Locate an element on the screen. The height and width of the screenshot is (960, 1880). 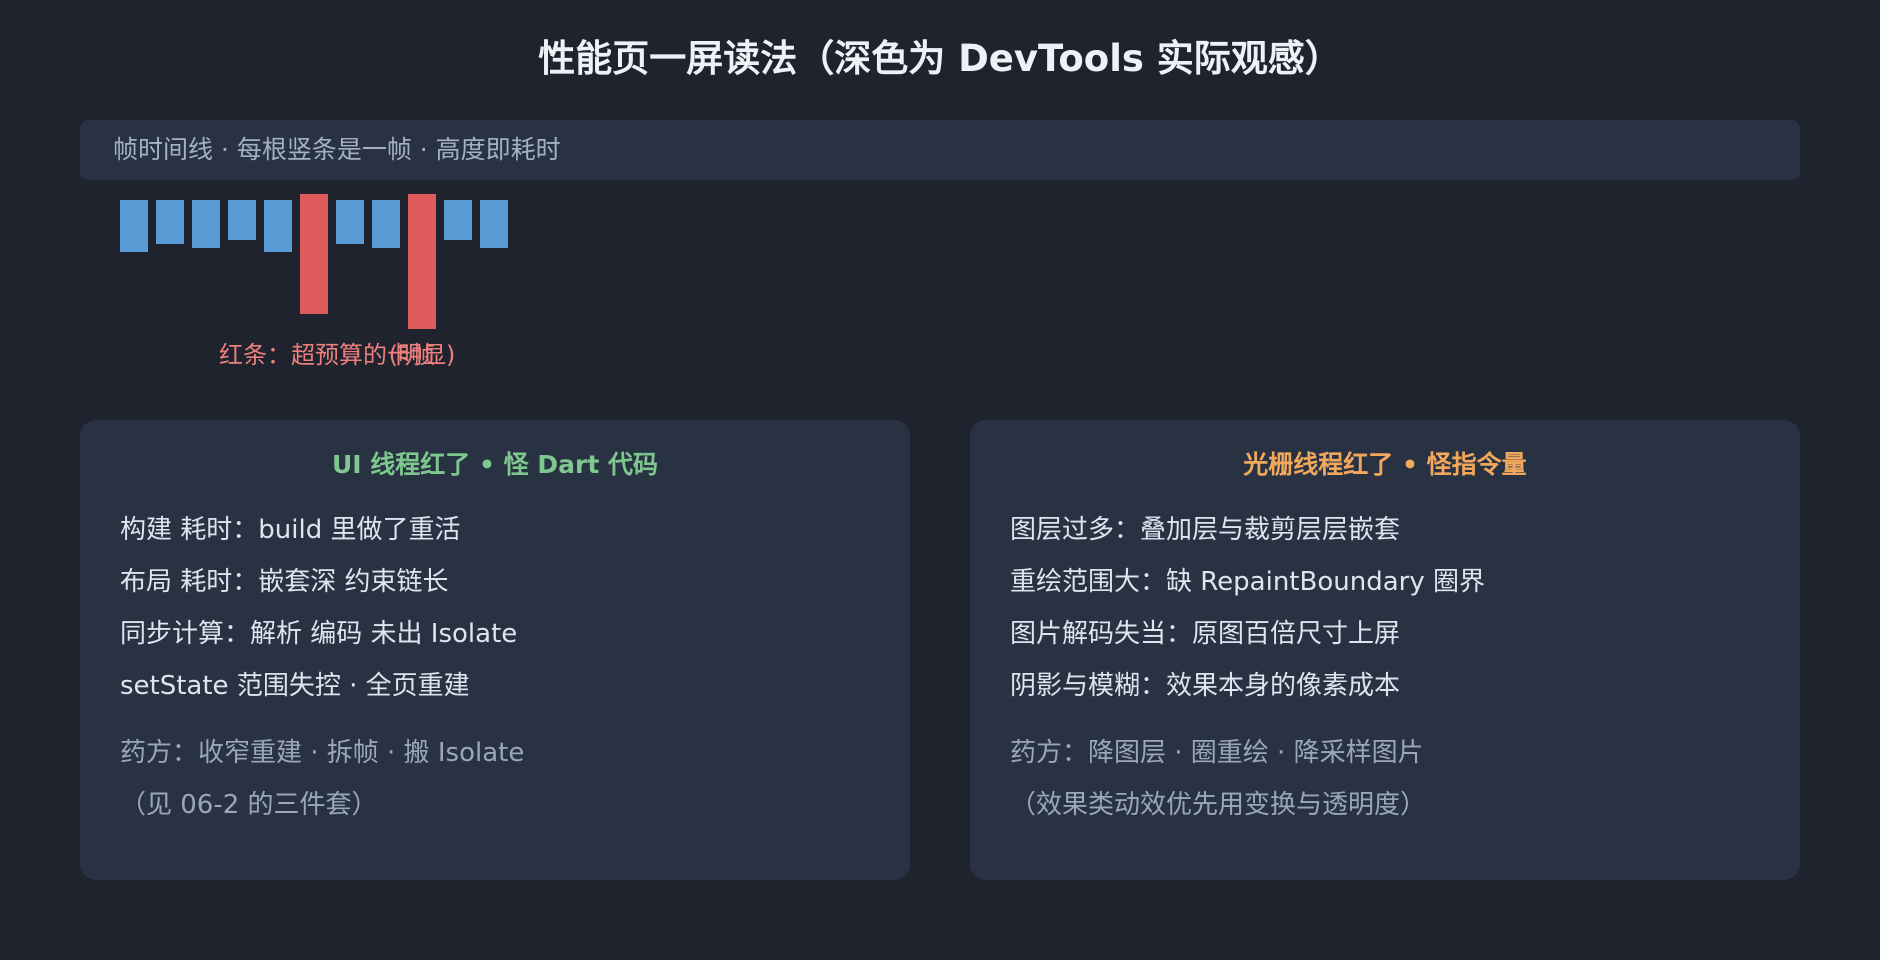
frame-timeline-chart: 红条：超预算的卡帧(明显) is located at coordinates (314, 281).